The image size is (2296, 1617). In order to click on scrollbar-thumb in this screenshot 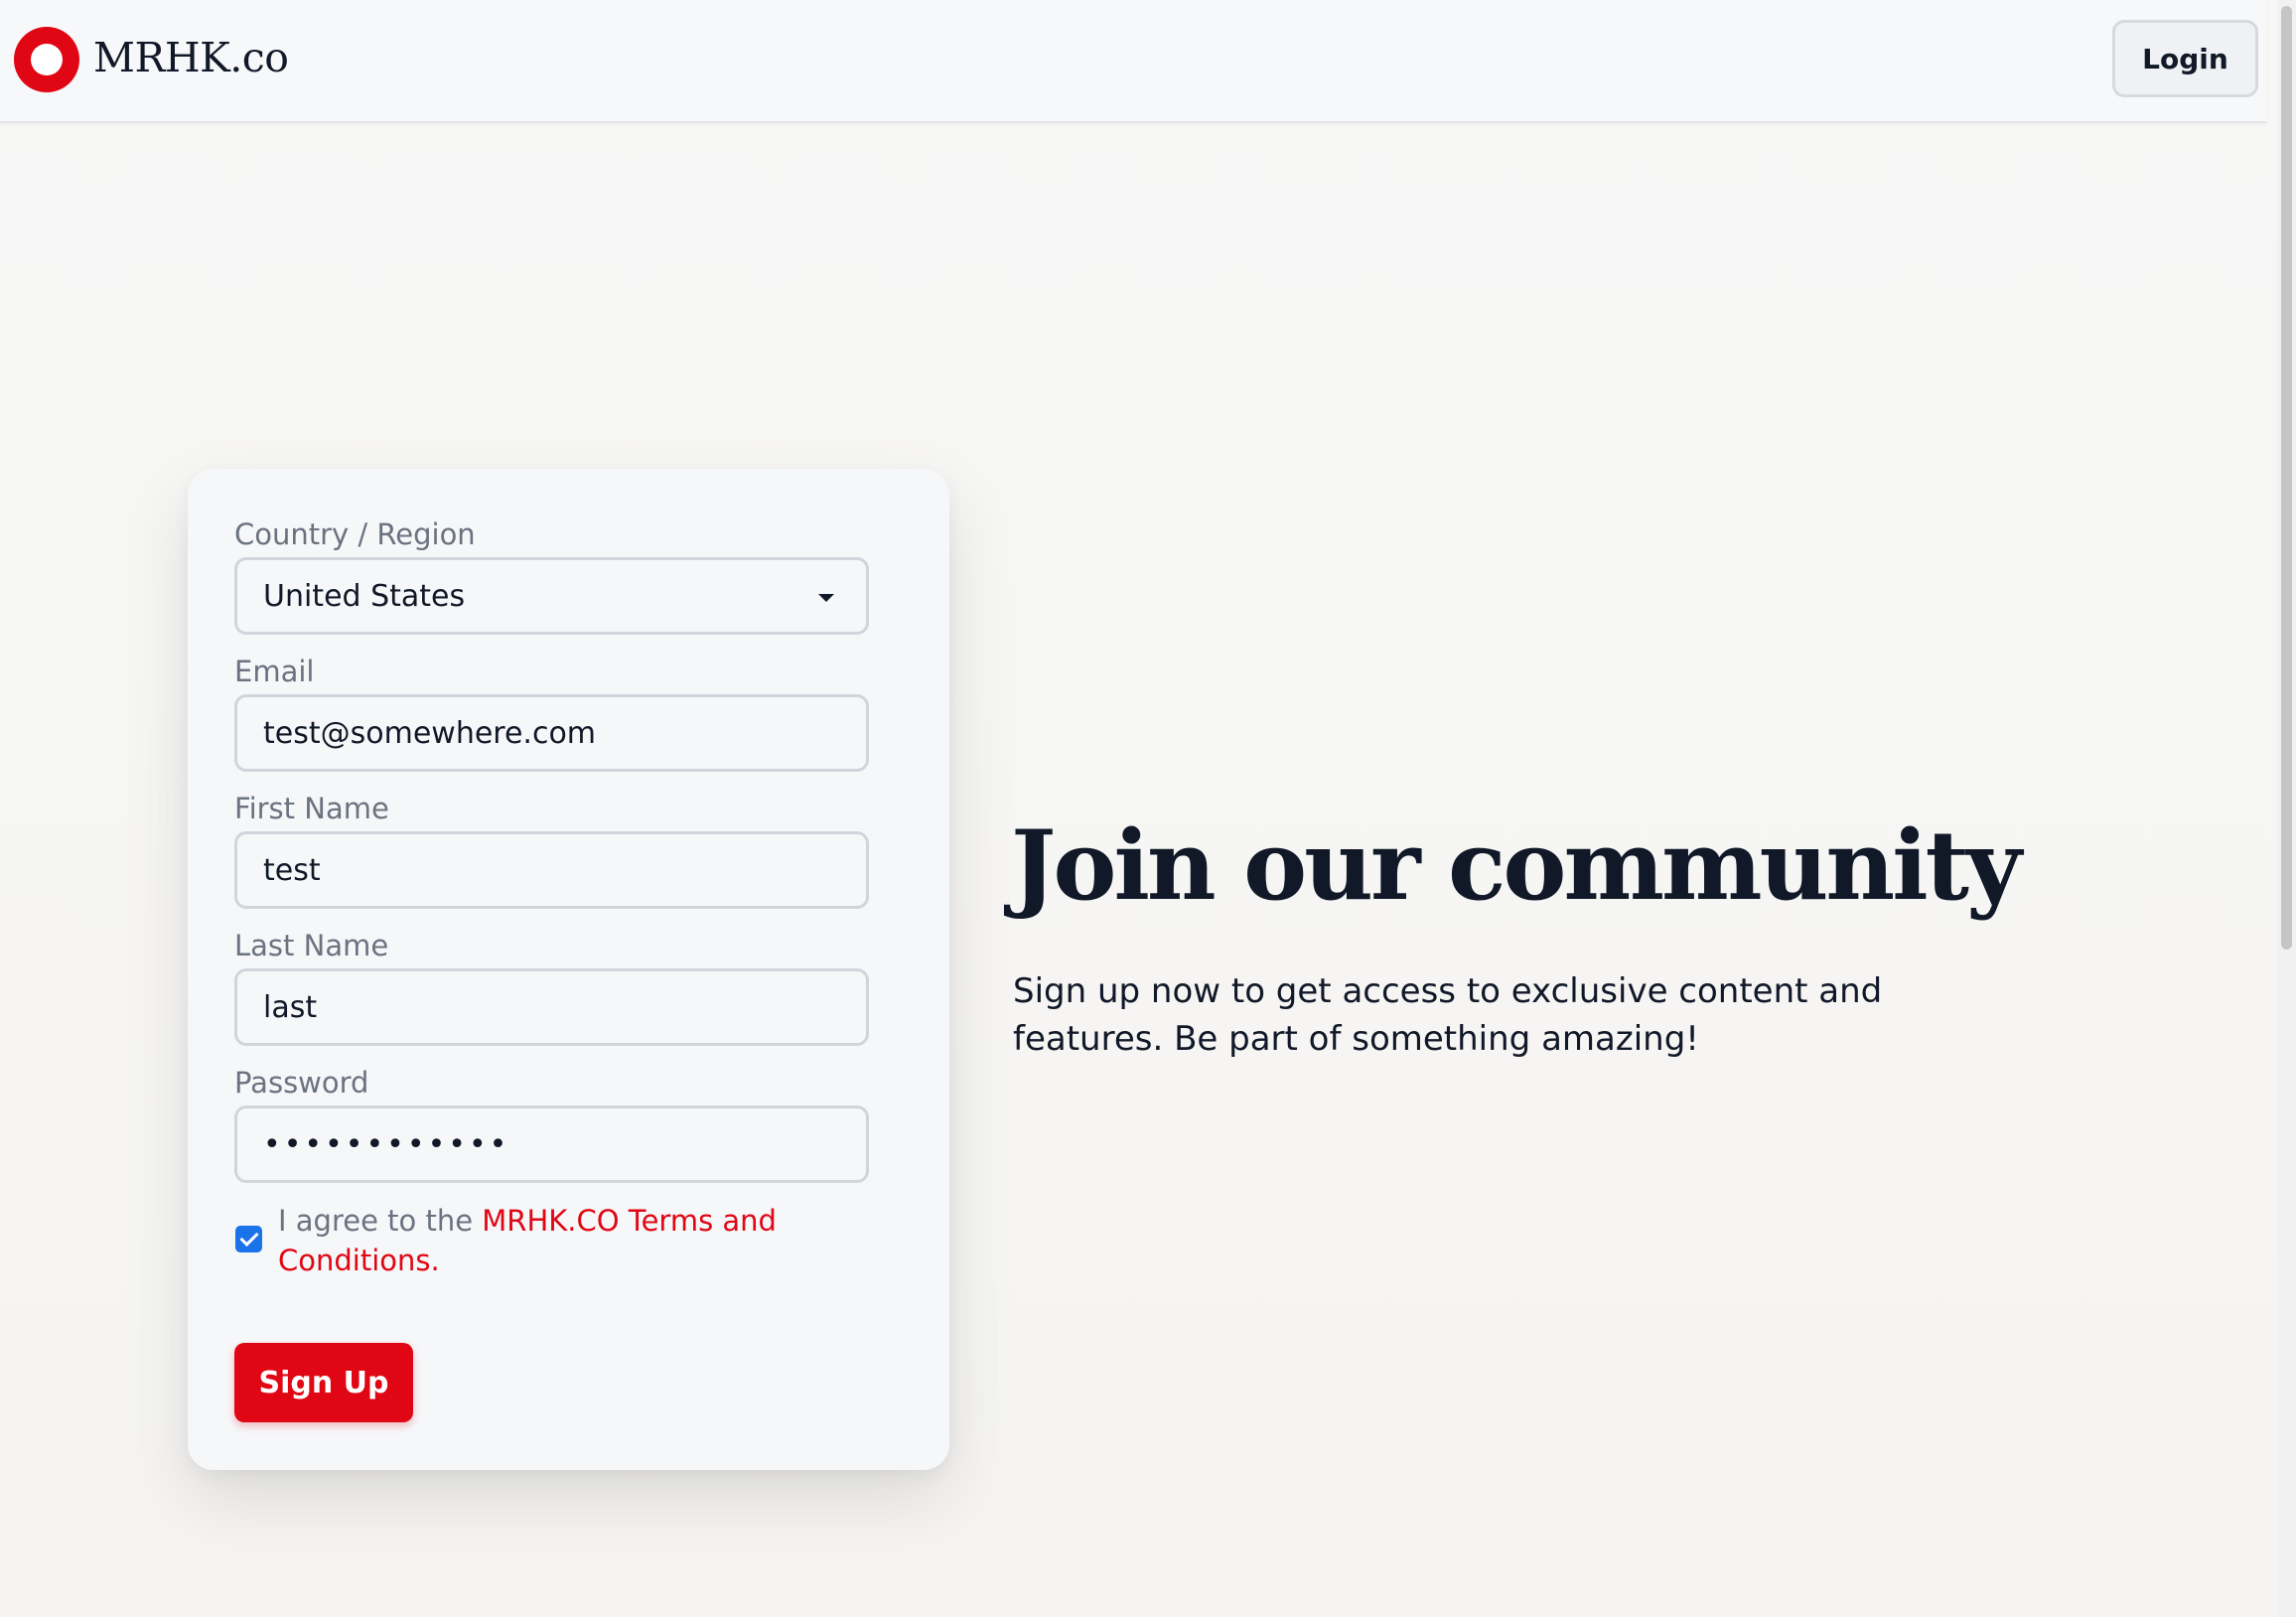, I will do `click(2286, 478)`.